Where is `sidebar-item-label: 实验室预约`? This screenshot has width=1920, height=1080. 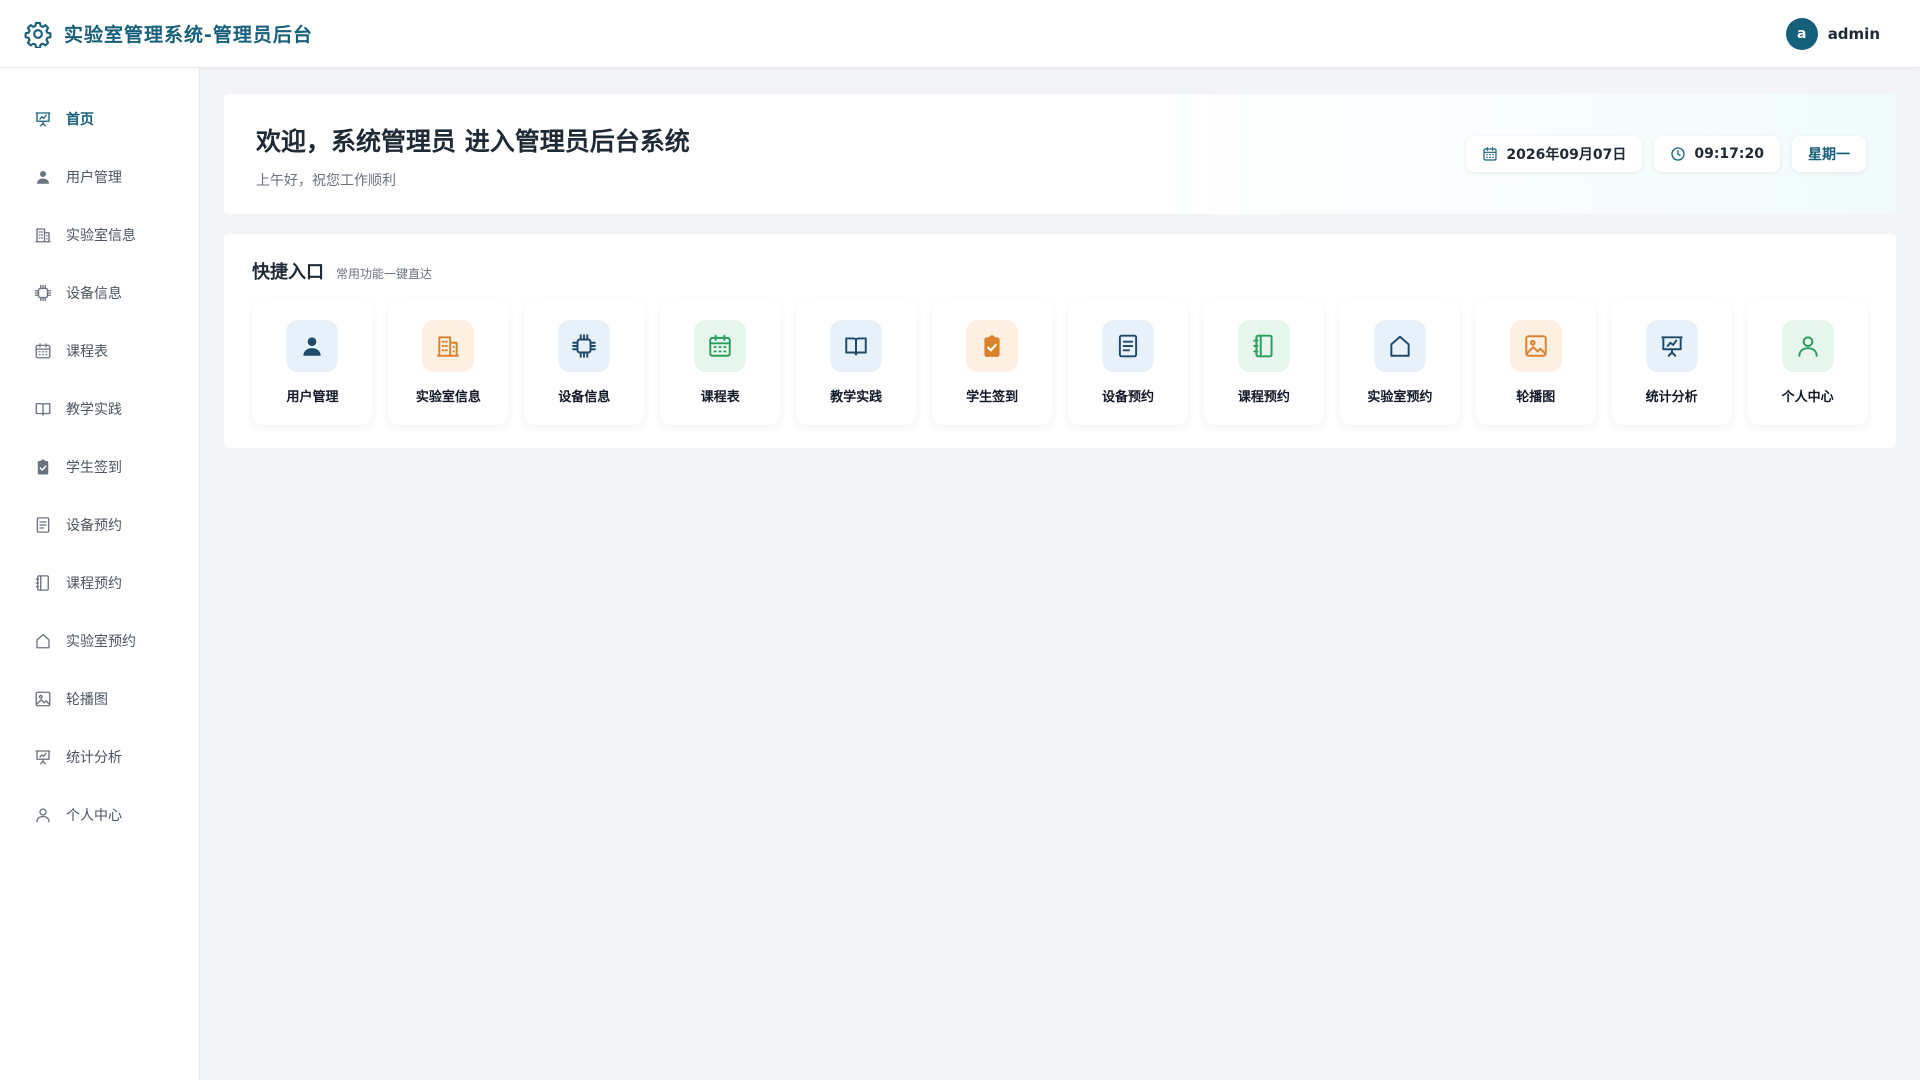
sidebar-item-label: 实验室预约 is located at coordinates (101, 642).